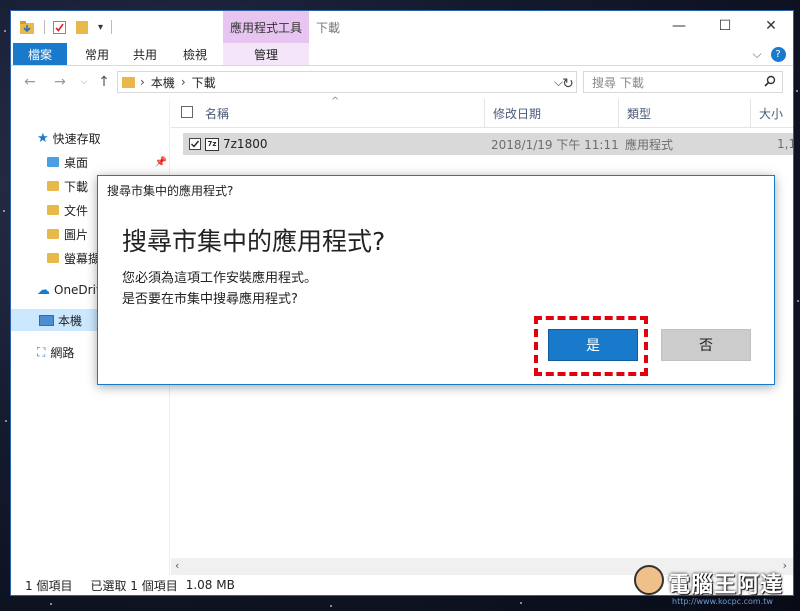 The image size is (800, 611). Describe the element at coordinates (76, 162) in the screenshot. I see `nav-label: 桌面` at that location.